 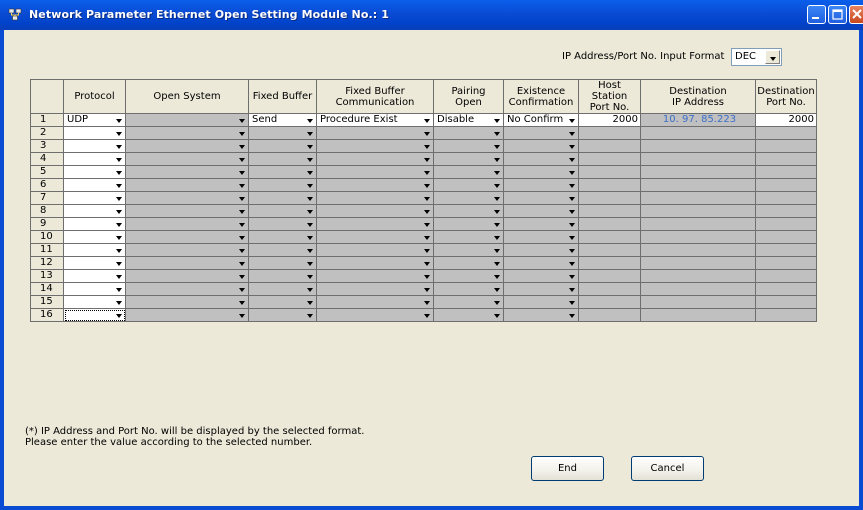 What do you see at coordinates (837, 14) in the screenshot?
I see `maximize-button` at bounding box center [837, 14].